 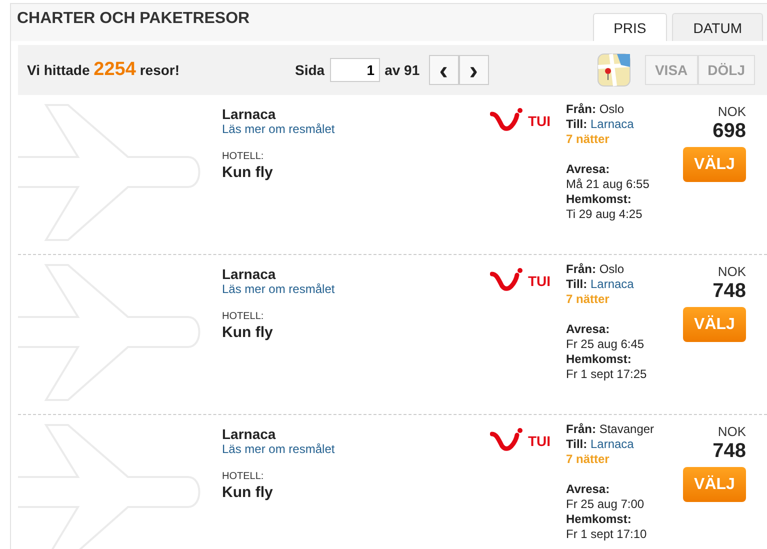 I want to click on sort-tab: PRIS, so click(x=630, y=27).